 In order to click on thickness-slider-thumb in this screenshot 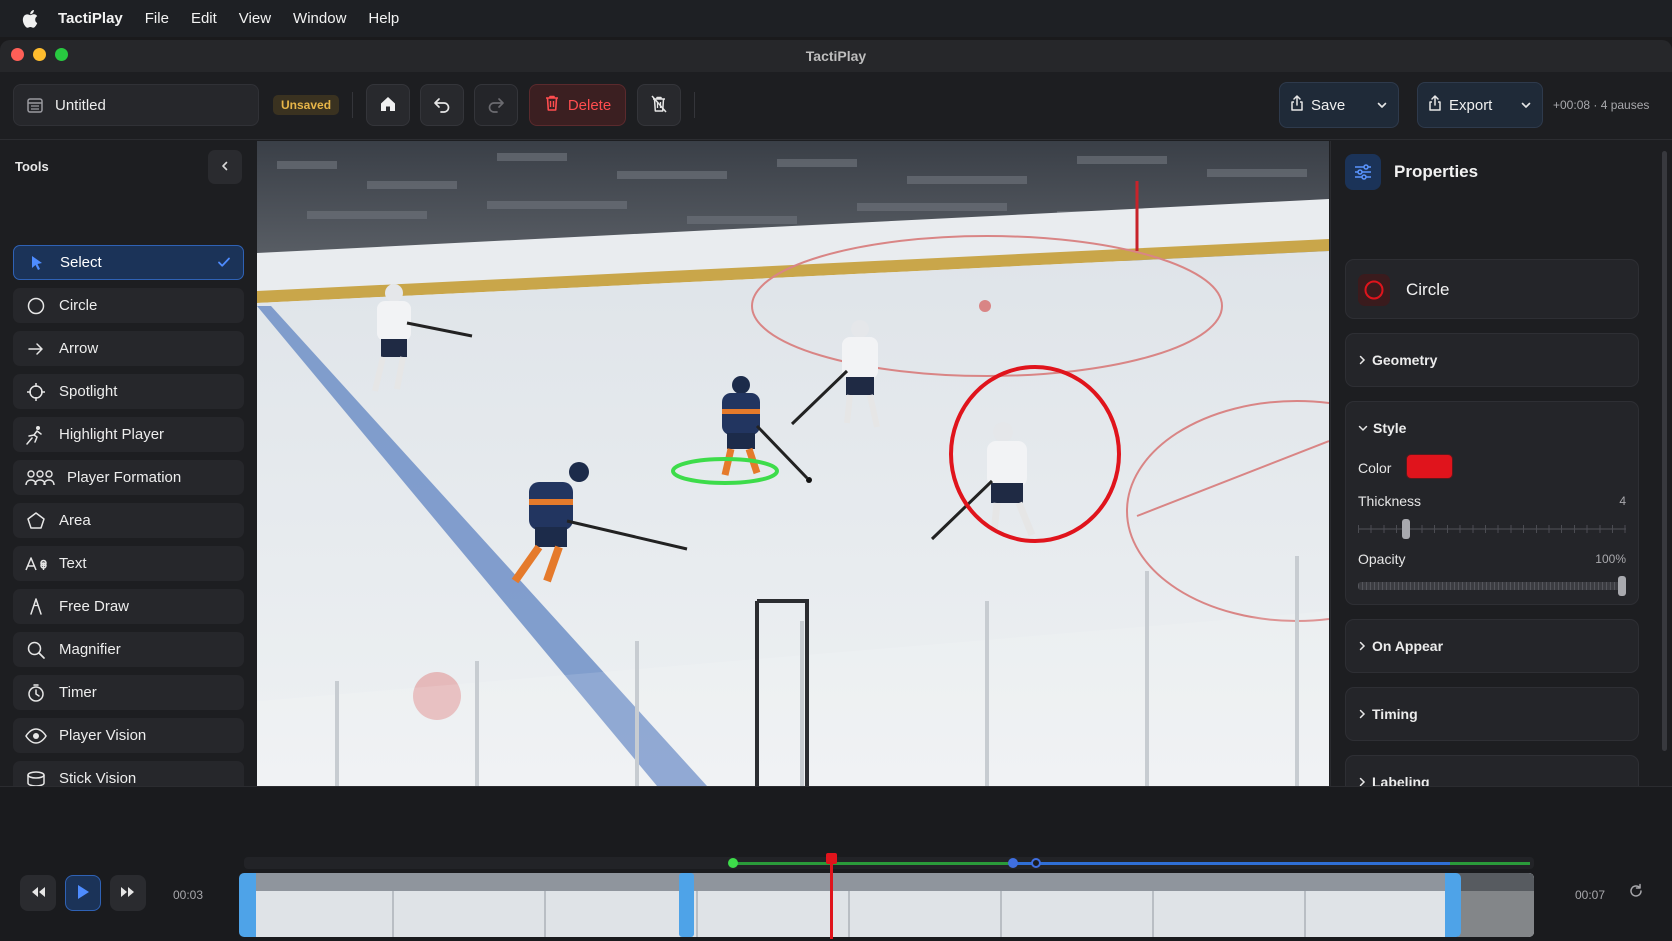, I will do `click(1406, 529)`.